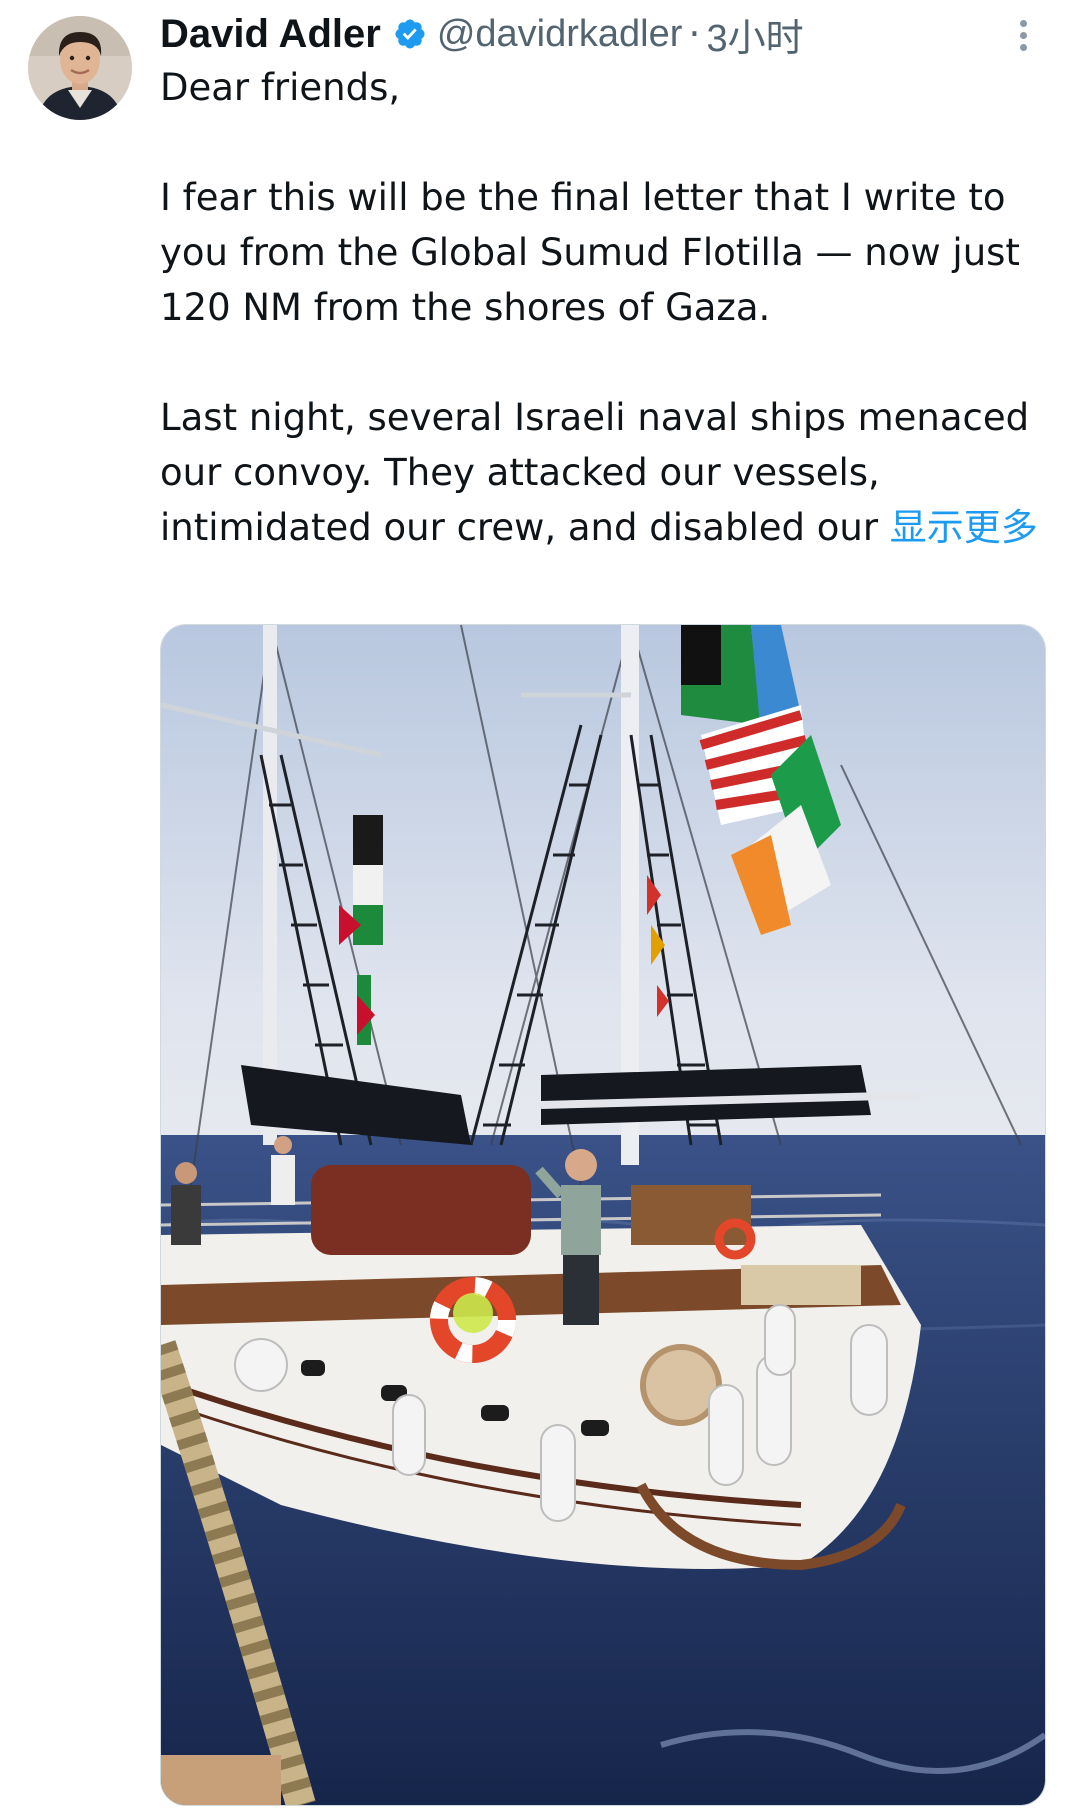 The width and height of the screenshot is (1074, 1808). I want to click on verified-badge-icon, so click(410, 34).